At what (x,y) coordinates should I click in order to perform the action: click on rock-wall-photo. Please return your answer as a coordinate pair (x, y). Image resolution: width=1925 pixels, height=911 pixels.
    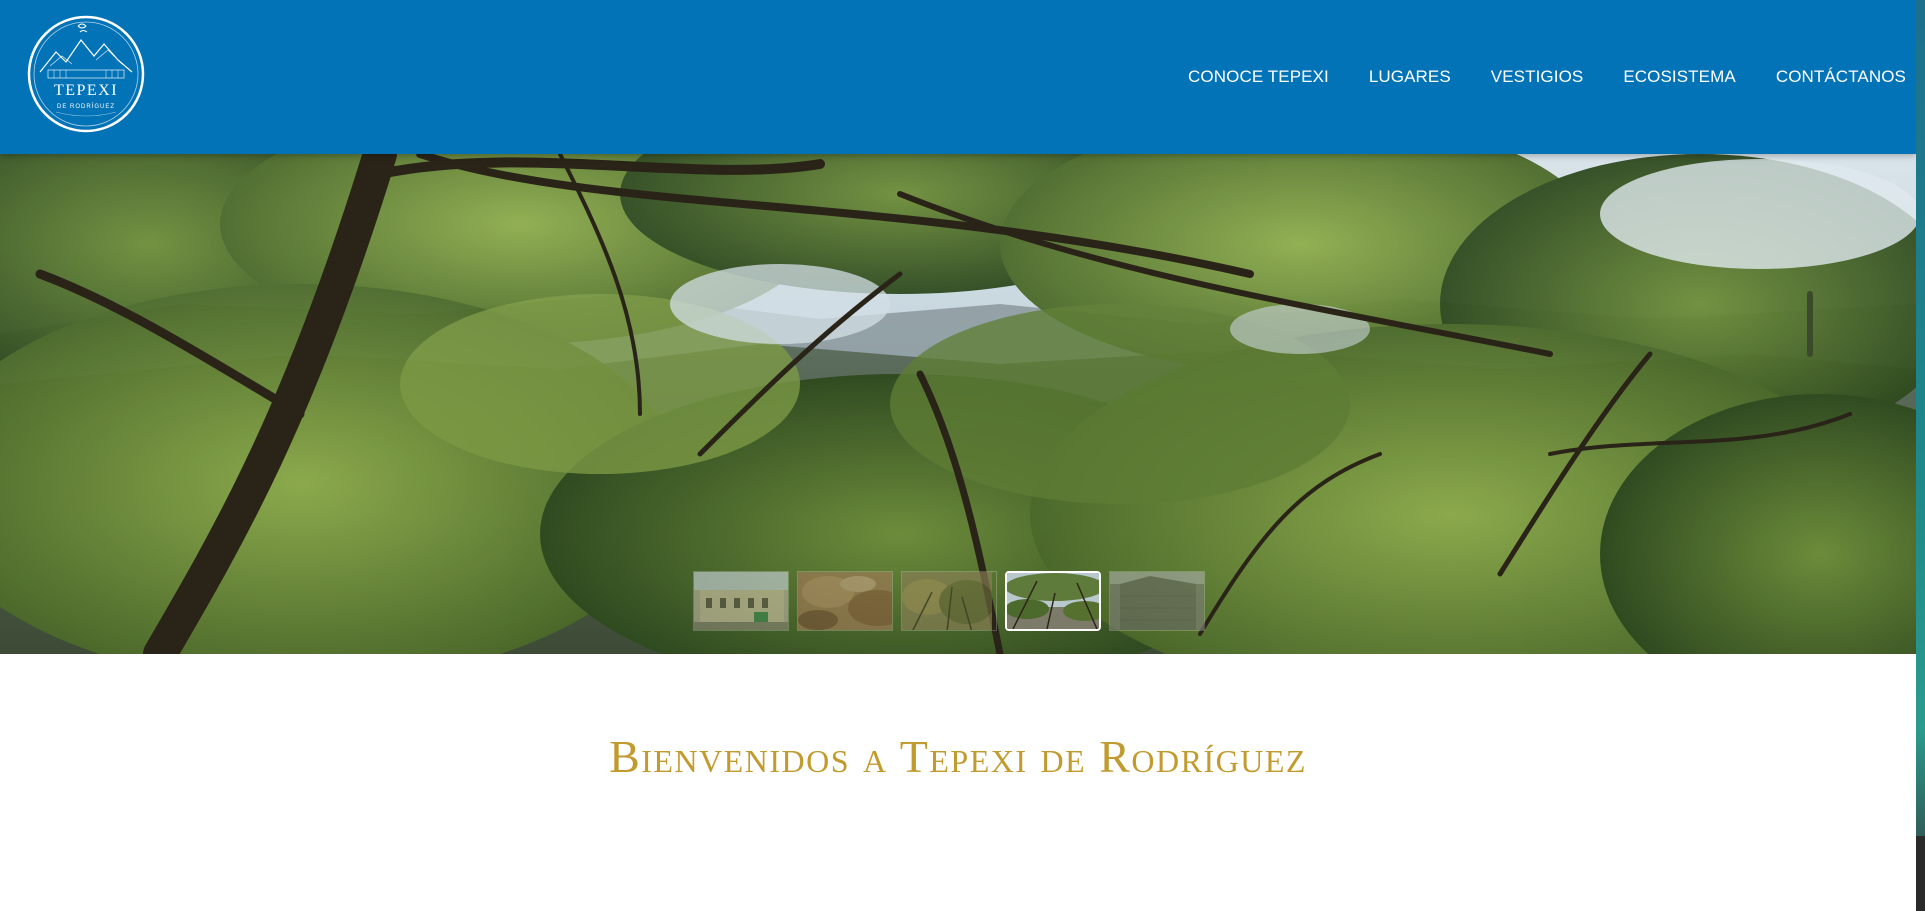
    Looking at the image, I should click on (845, 601).